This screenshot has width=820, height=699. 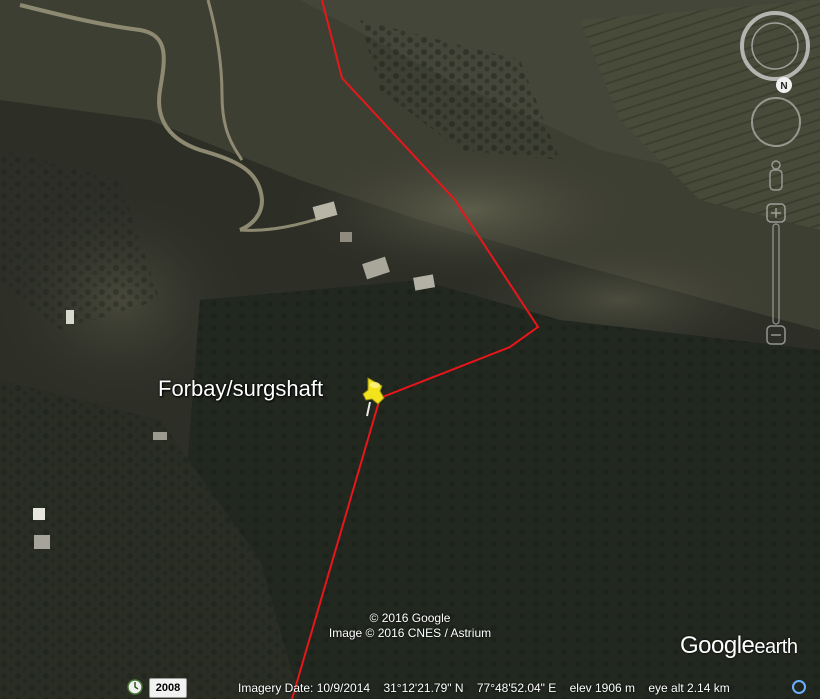 What do you see at coordinates (135, 687) in the screenshot?
I see `historical-imagery-icon` at bounding box center [135, 687].